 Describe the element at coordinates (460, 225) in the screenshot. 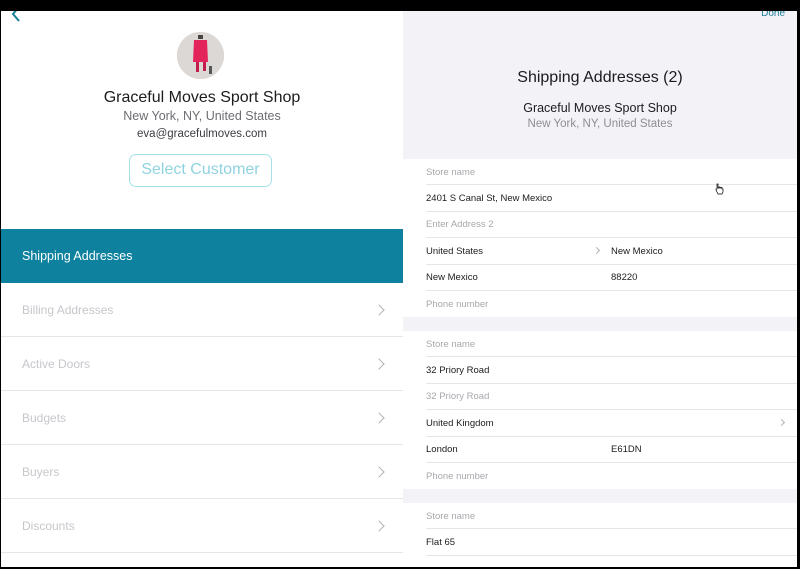

I see `field-placeholder: Enter Address 2` at that location.